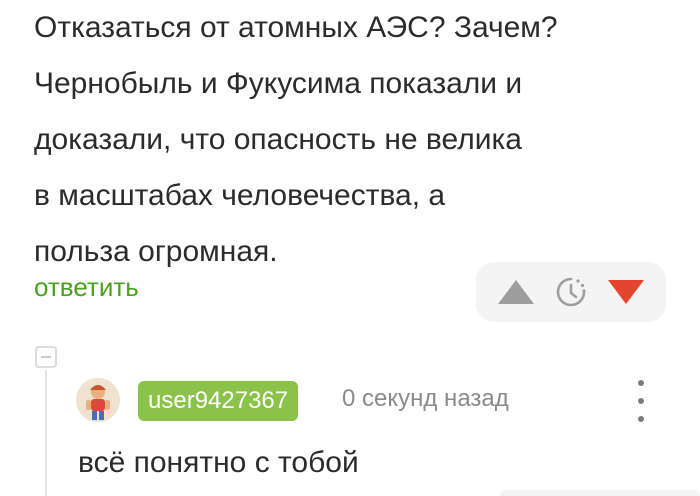 The width and height of the screenshot is (700, 496). I want to click on collapse-thread-button, so click(46, 357).